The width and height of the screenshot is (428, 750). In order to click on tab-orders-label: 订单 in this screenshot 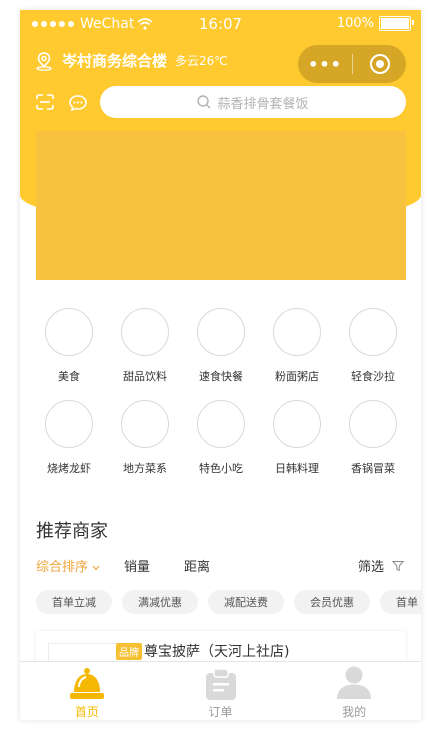, I will do `click(220, 712)`.